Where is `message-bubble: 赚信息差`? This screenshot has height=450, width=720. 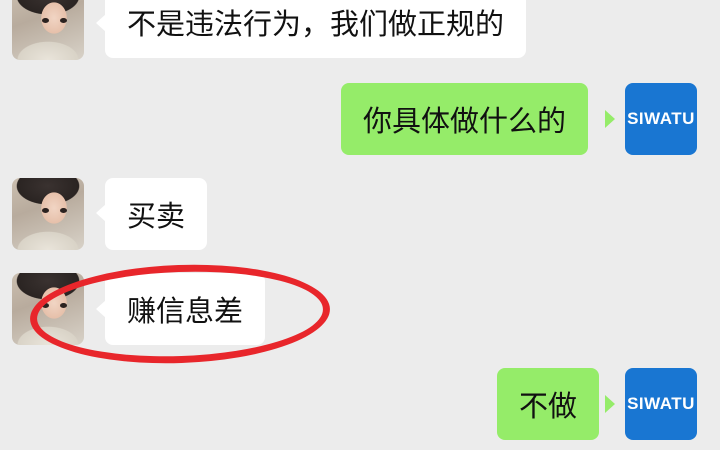
message-bubble: 赚信息差 is located at coordinates (185, 309).